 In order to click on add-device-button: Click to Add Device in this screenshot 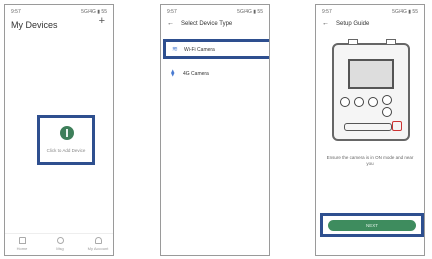, I will do `click(66, 140)`.